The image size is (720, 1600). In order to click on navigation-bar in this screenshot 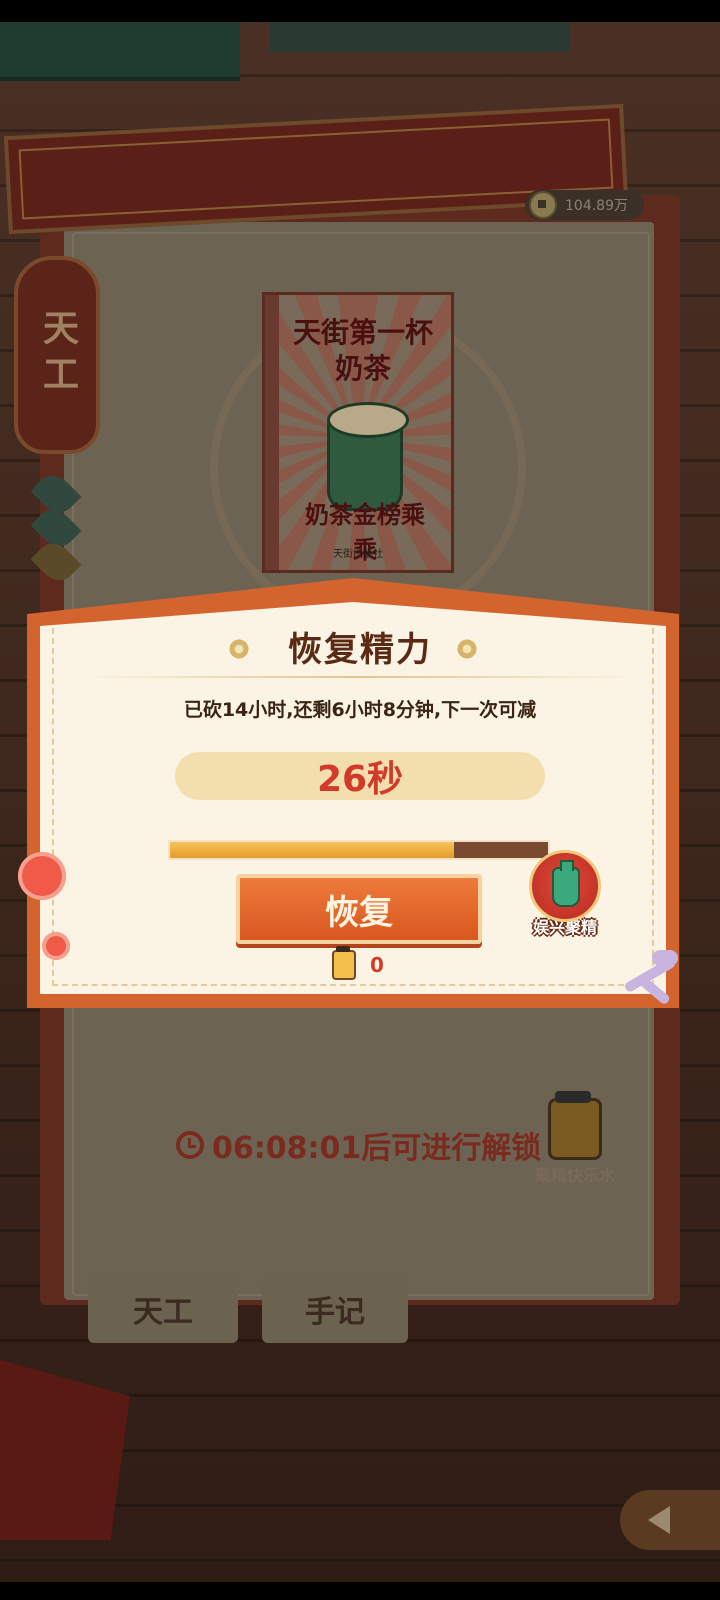, I will do `click(360, 1591)`.